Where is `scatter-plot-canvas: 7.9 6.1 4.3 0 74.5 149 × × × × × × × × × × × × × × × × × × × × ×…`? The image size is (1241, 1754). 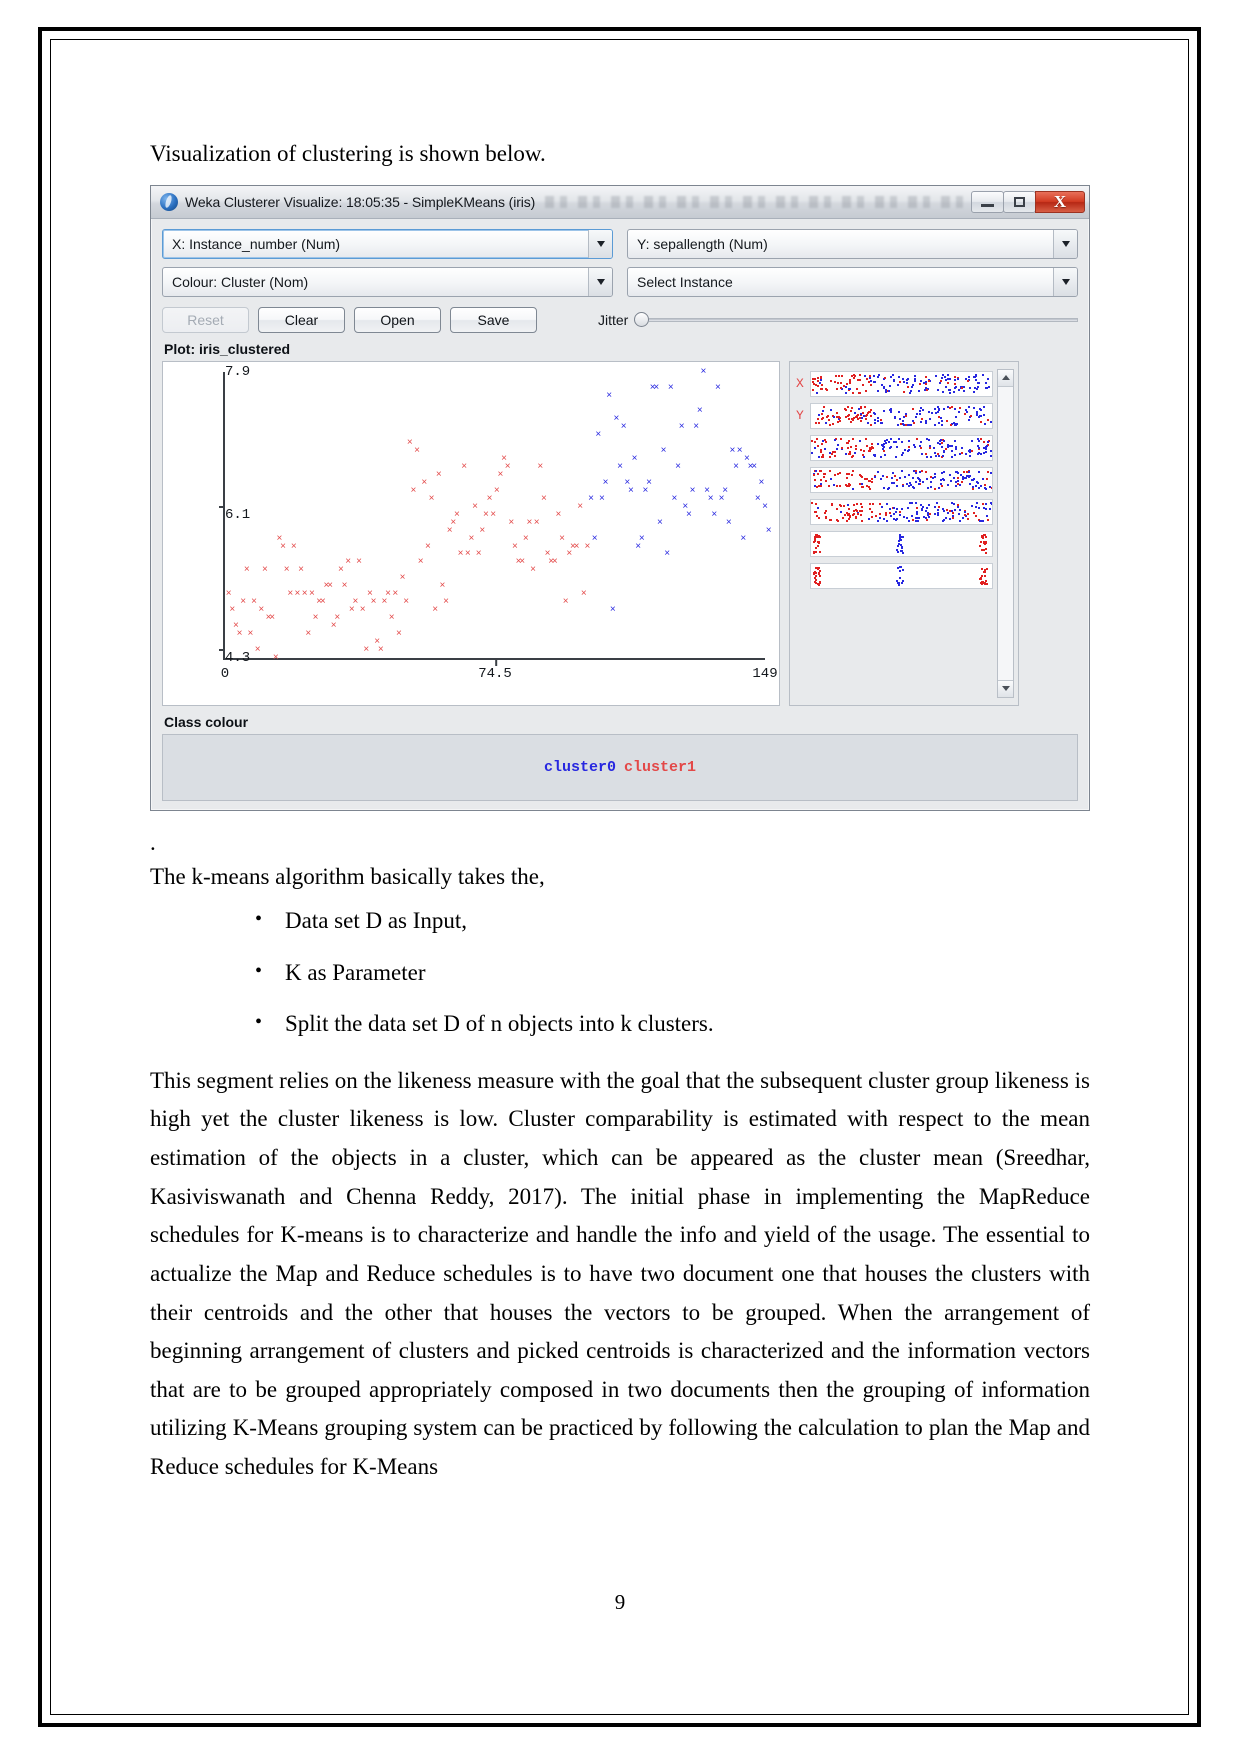 scatter-plot-canvas: 7.9 6.1 4.3 0 74.5 149 × × × × × × × × × × × × × × × × × × × × ×… is located at coordinates (471, 533).